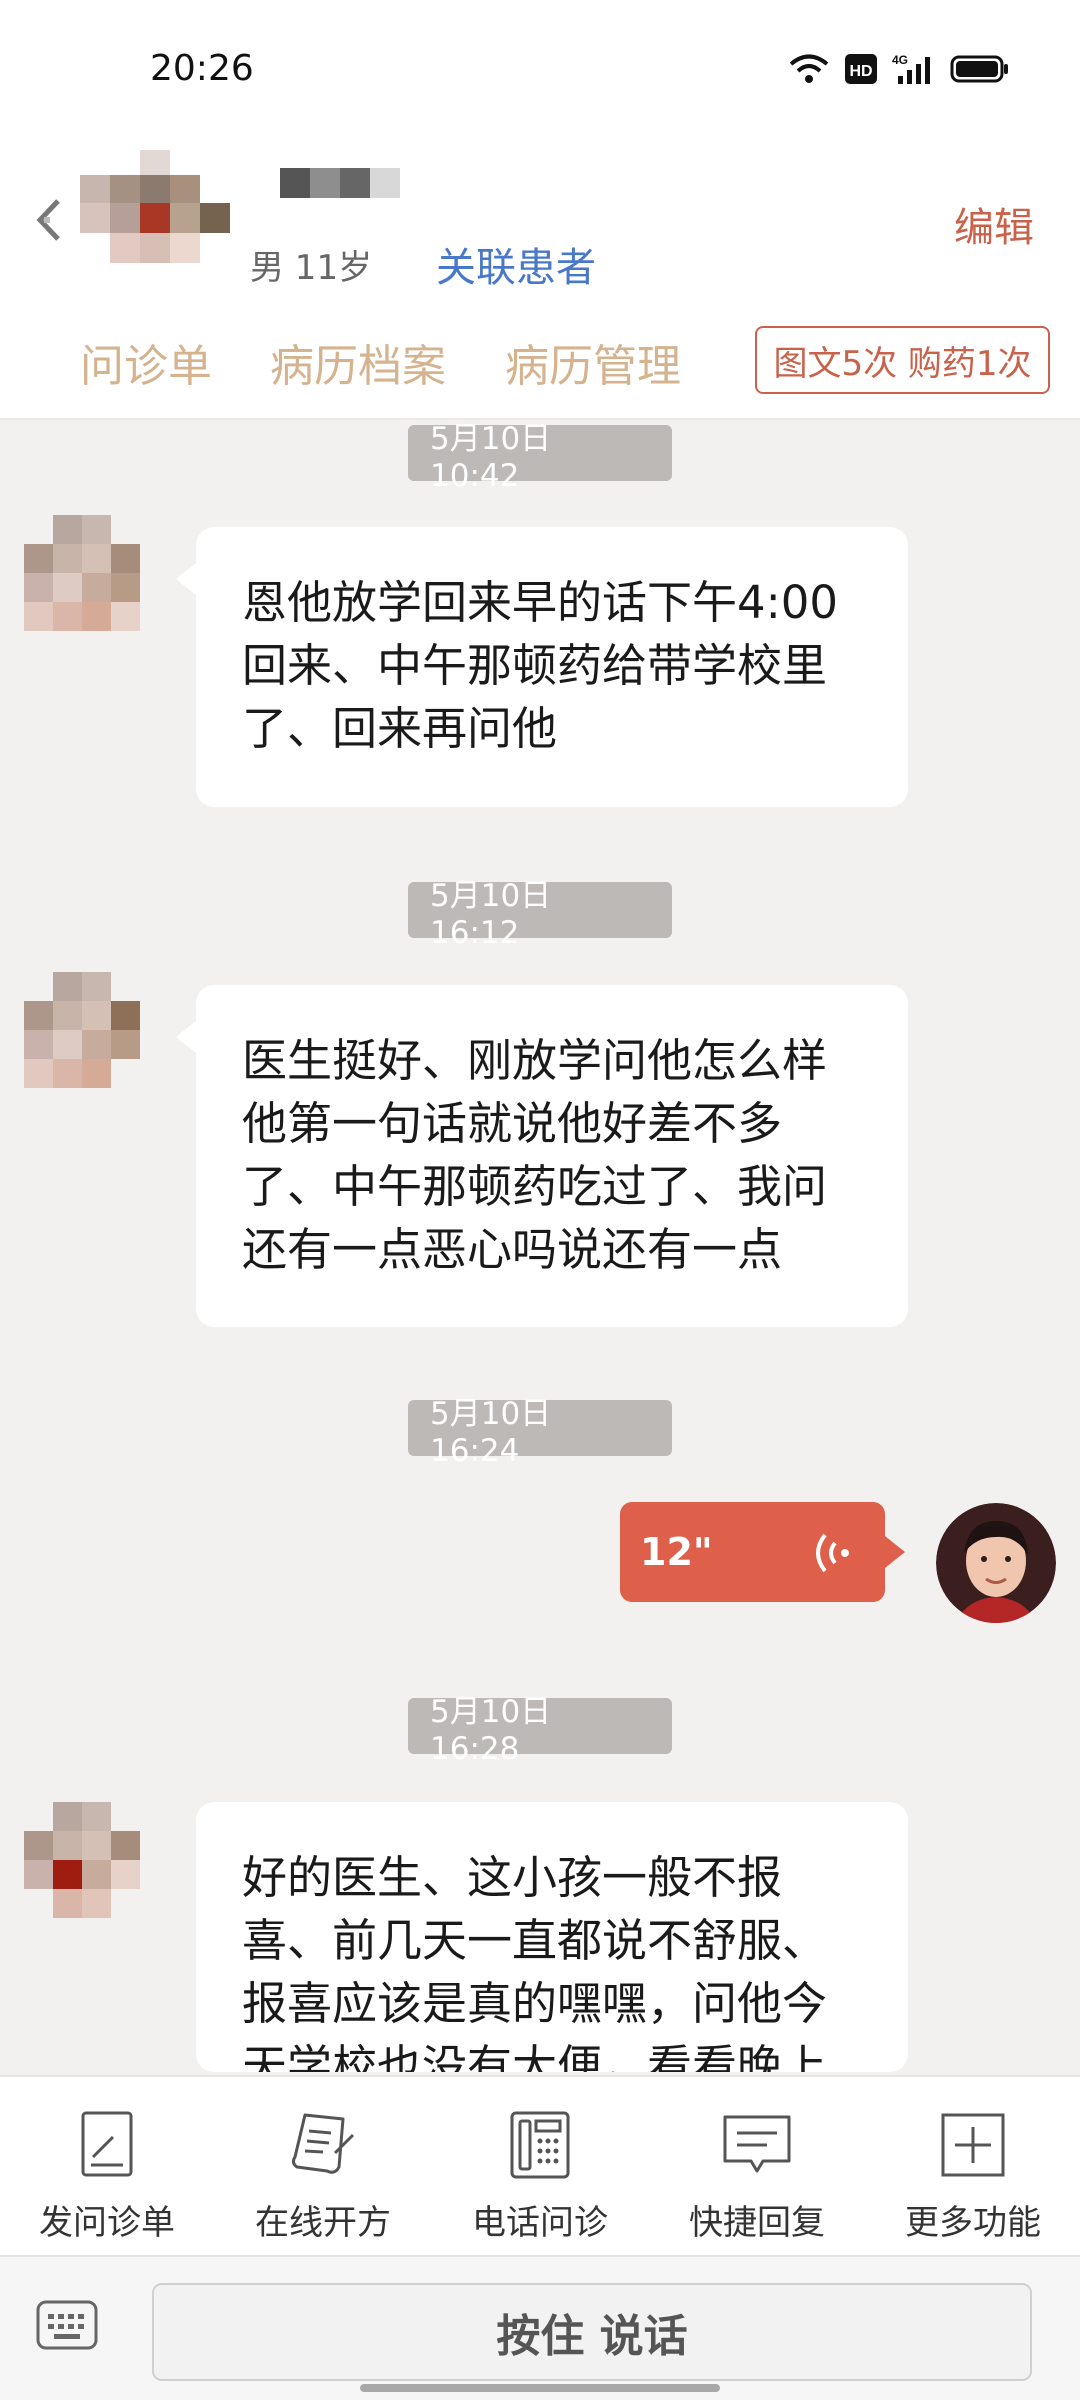 This screenshot has width=1080, height=2400. I want to click on plus-icon, so click(973, 2145).